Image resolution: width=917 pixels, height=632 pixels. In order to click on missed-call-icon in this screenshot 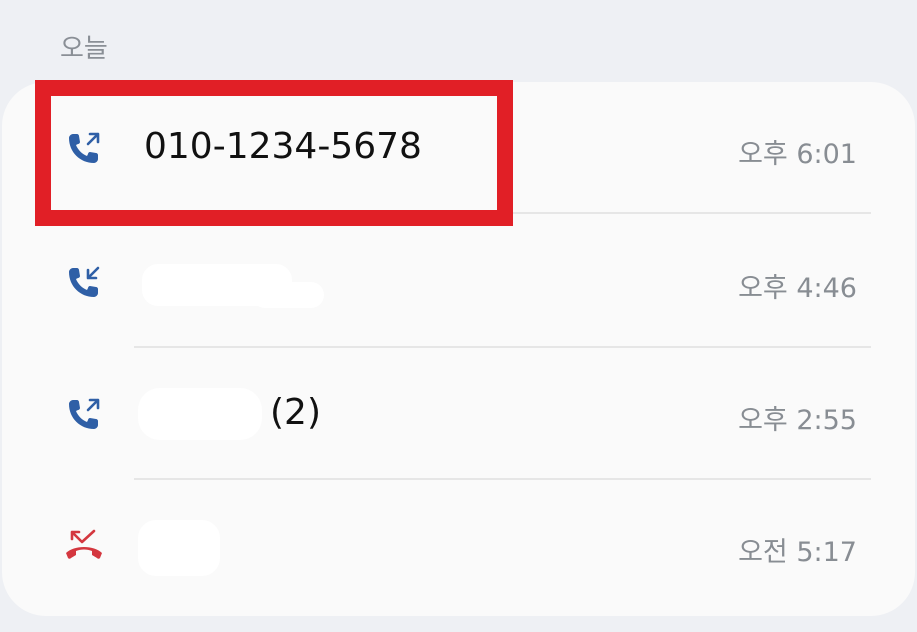, I will do `click(84, 544)`.